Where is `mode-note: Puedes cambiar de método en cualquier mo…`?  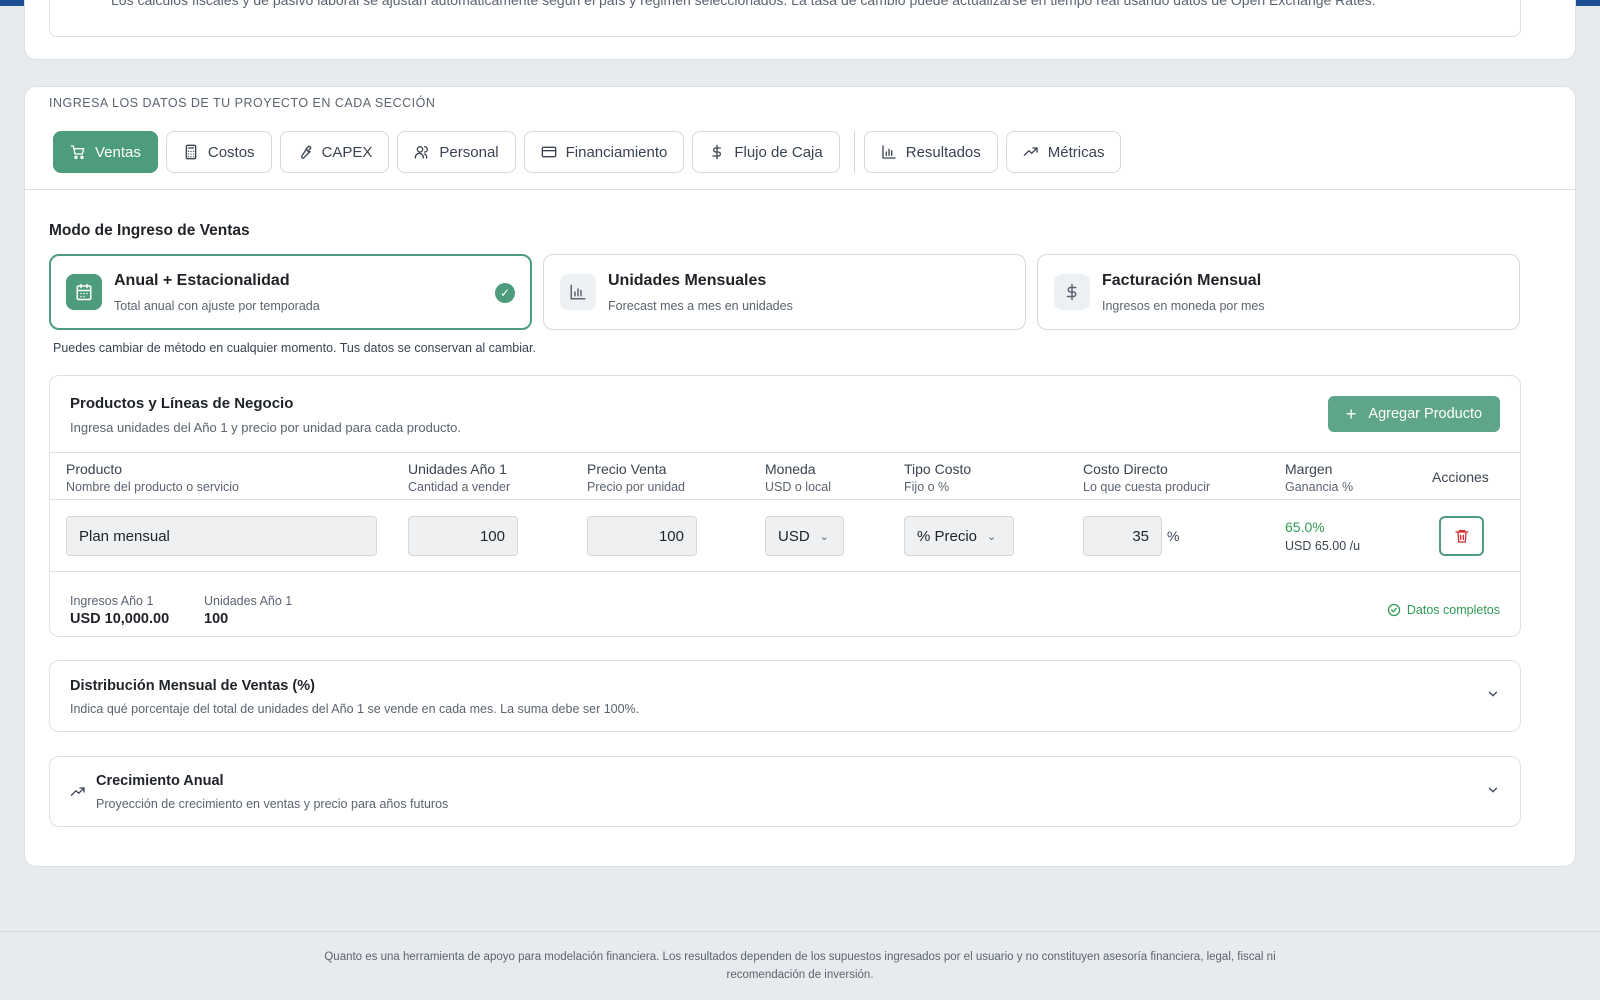 mode-note: Puedes cambiar de método en cualquier mo… is located at coordinates (294, 348).